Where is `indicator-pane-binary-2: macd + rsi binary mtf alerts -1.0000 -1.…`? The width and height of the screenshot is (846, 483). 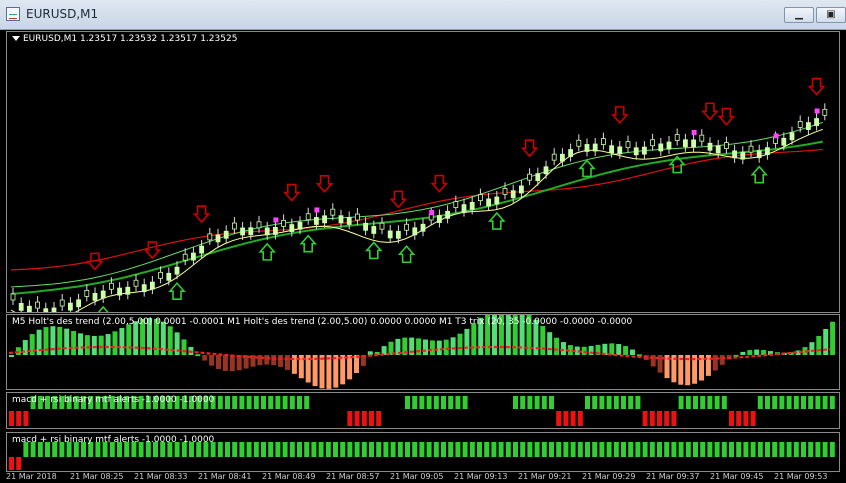
indicator-pane-binary-2: macd + rsi binary mtf alerts -1.0000 -1.… is located at coordinates (423, 452).